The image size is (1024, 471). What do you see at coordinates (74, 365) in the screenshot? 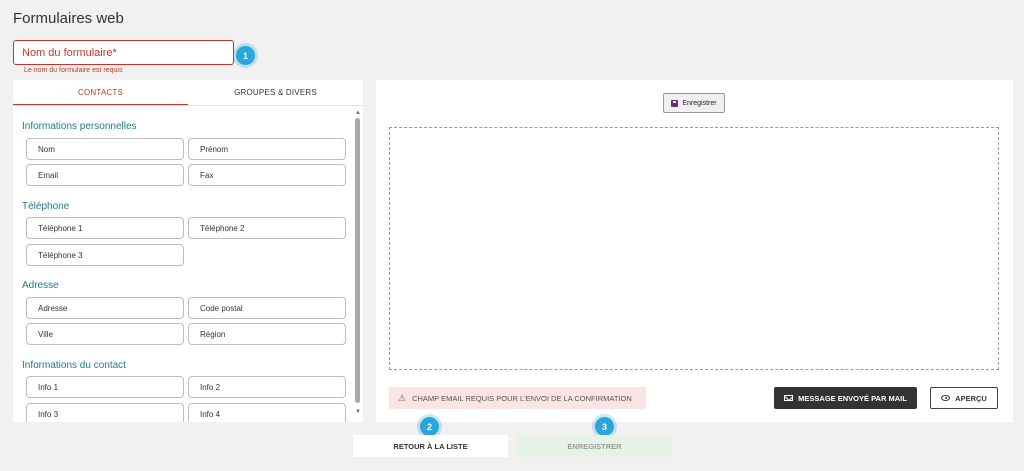
I see `section-title-contact-info: Informations du contact` at bounding box center [74, 365].